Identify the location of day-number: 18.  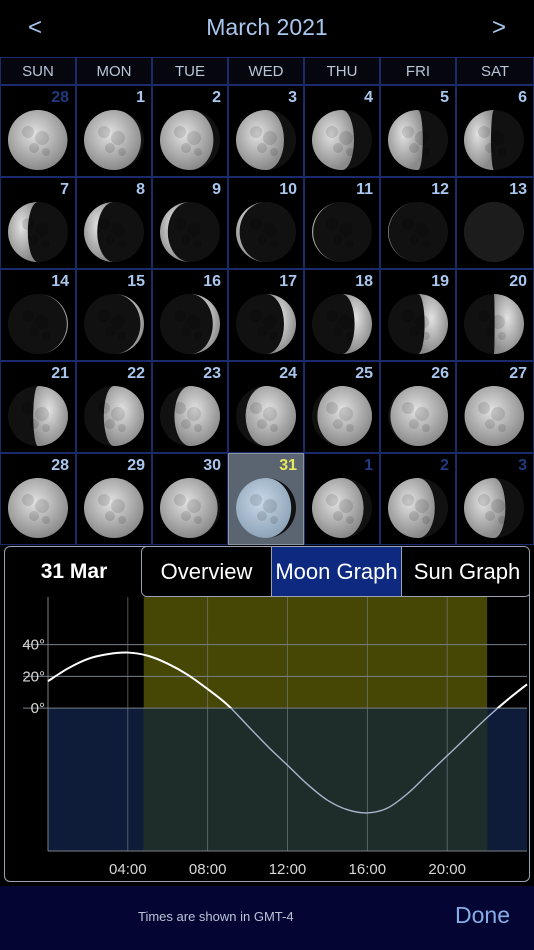
(364, 281).